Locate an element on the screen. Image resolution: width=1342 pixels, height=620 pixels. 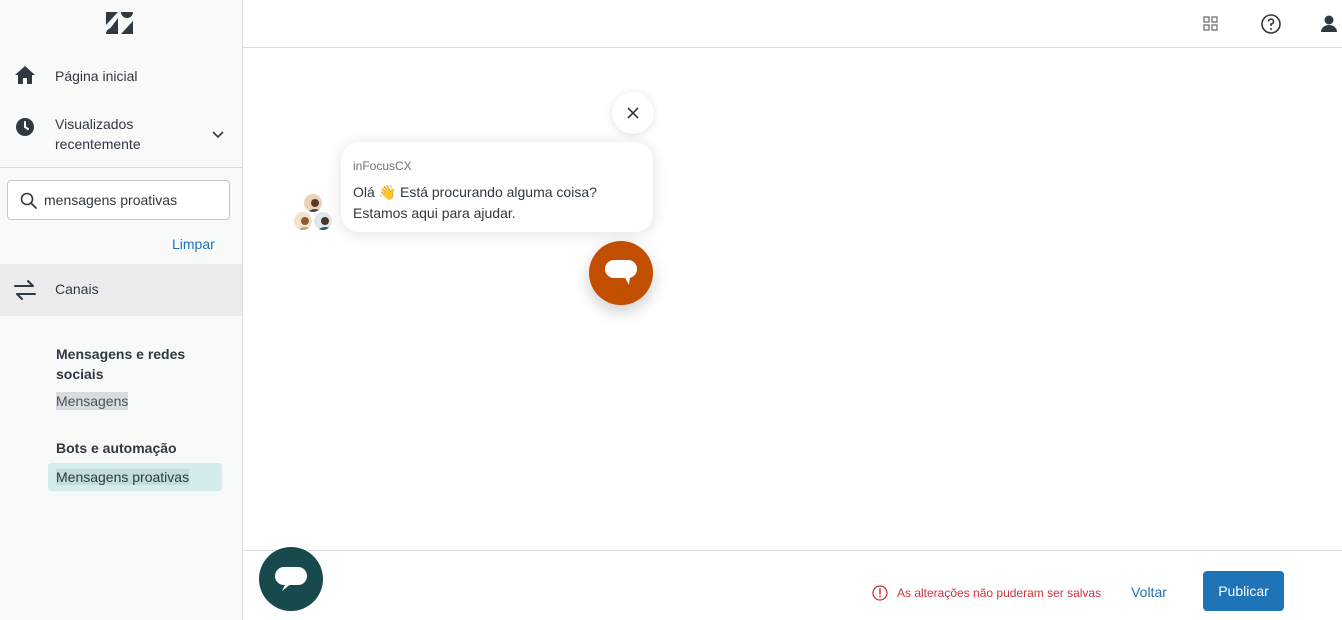
clock-icon is located at coordinates (25, 127).